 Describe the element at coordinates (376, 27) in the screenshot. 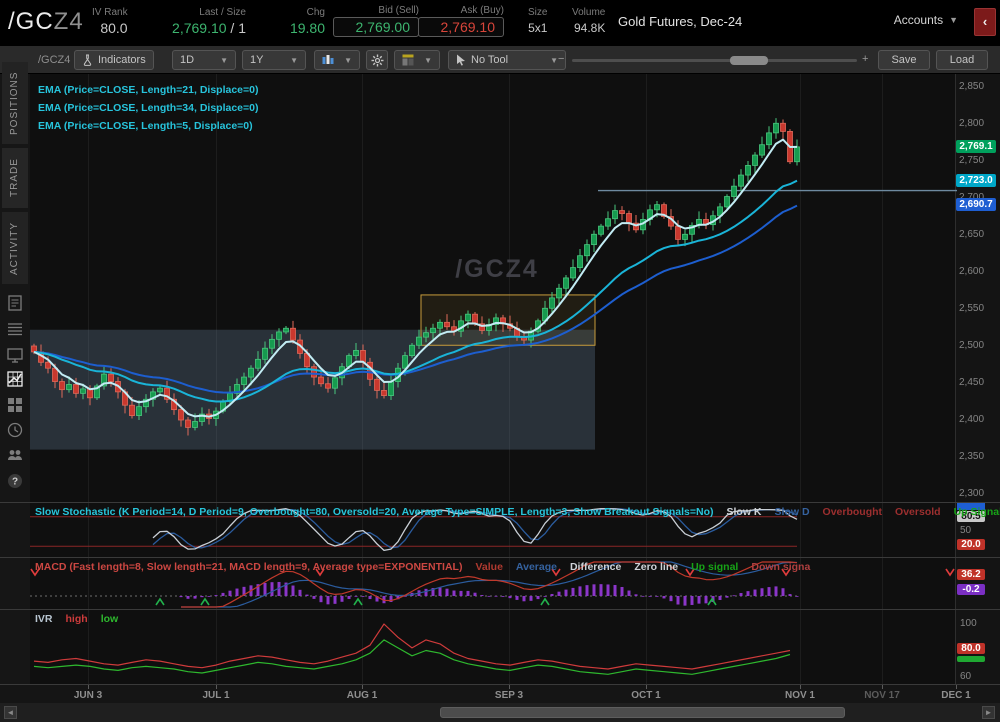

I see `bid-button: 2,769.00` at that location.